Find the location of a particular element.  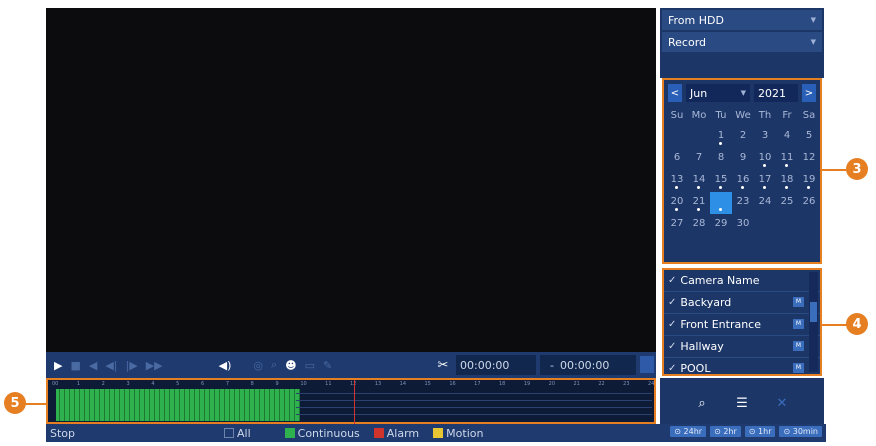

save-icon: ▭ is located at coordinates (310, 365).